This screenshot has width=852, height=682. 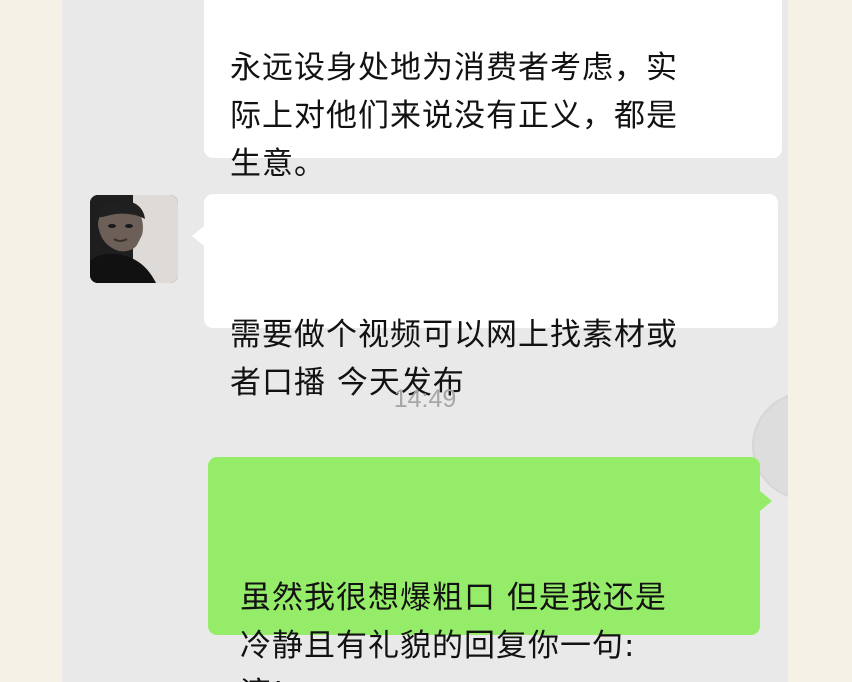 I want to click on message-timestamp: 14:49, so click(x=425, y=399).